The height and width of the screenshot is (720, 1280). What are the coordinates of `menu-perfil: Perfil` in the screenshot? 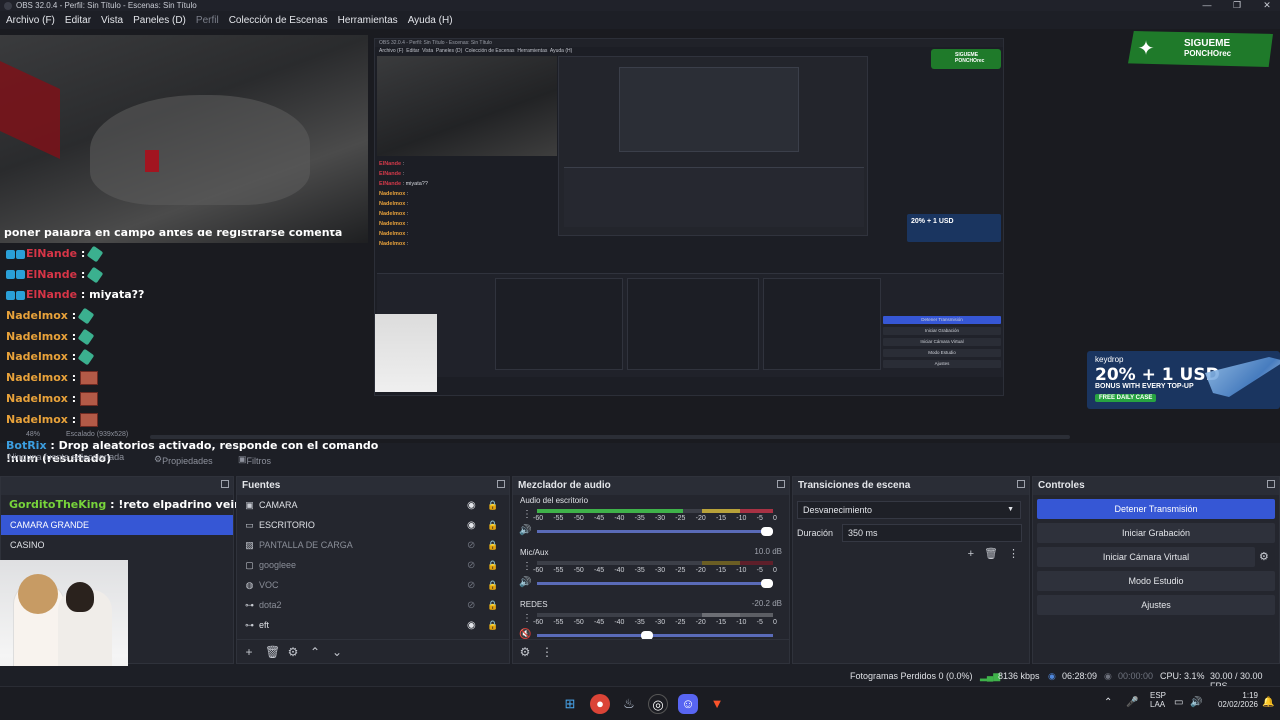 It's located at (207, 20).